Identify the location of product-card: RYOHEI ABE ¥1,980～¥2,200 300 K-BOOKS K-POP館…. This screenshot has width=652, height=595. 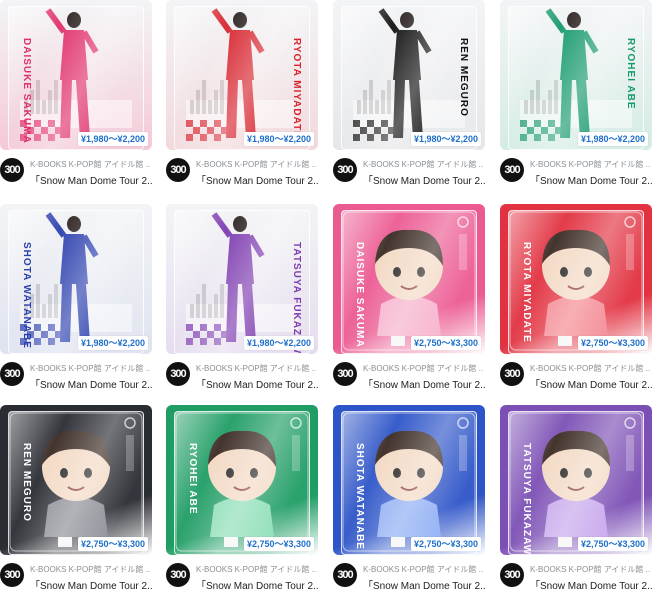
(576, 95).